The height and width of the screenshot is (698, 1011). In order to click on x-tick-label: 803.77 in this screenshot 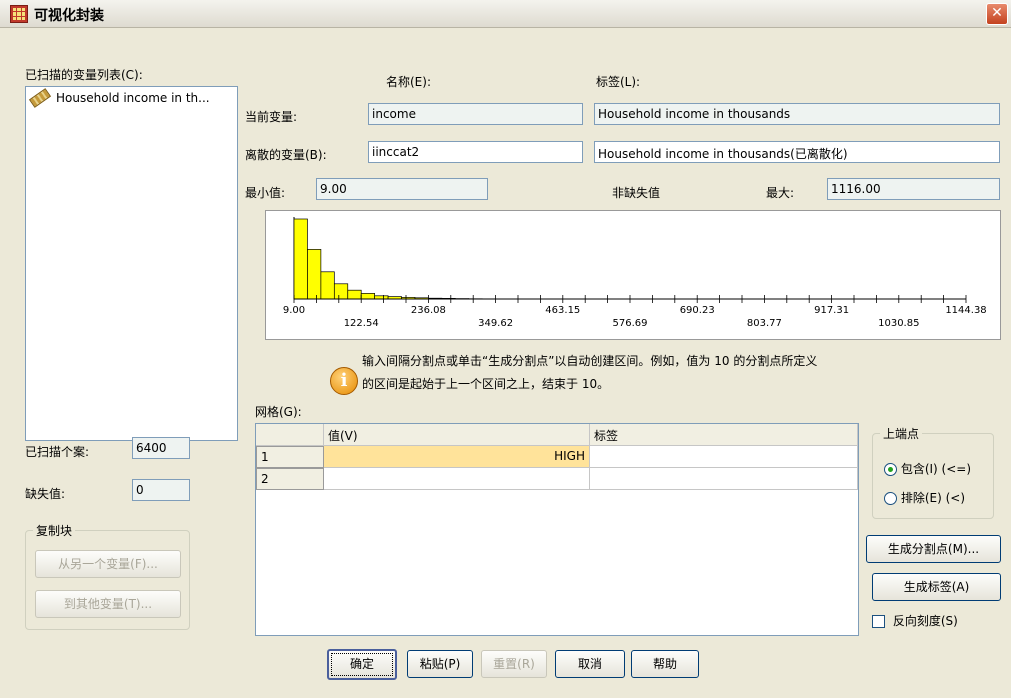, I will do `click(764, 323)`.